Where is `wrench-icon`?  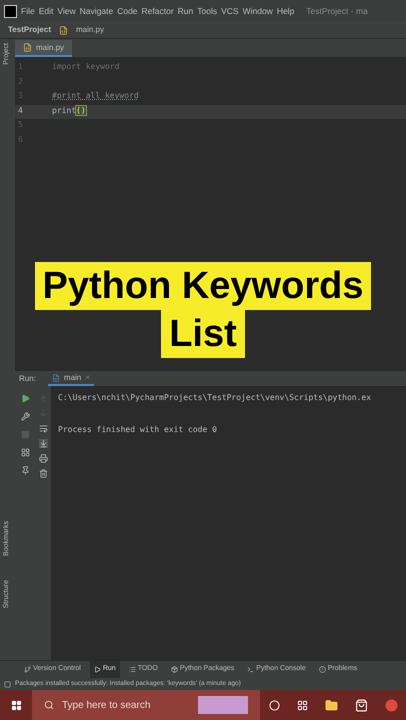 wrench-icon is located at coordinates (25, 416).